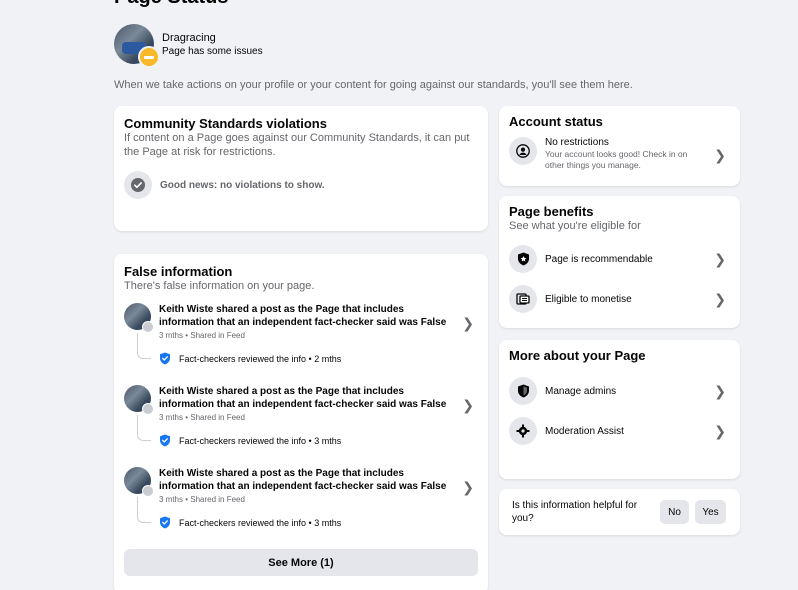 Image resolution: width=798 pixels, height=590 pixels. Describe the element at coordinates (189, 37) in the screenshot. I see `page-name: Dragracing` at that location.